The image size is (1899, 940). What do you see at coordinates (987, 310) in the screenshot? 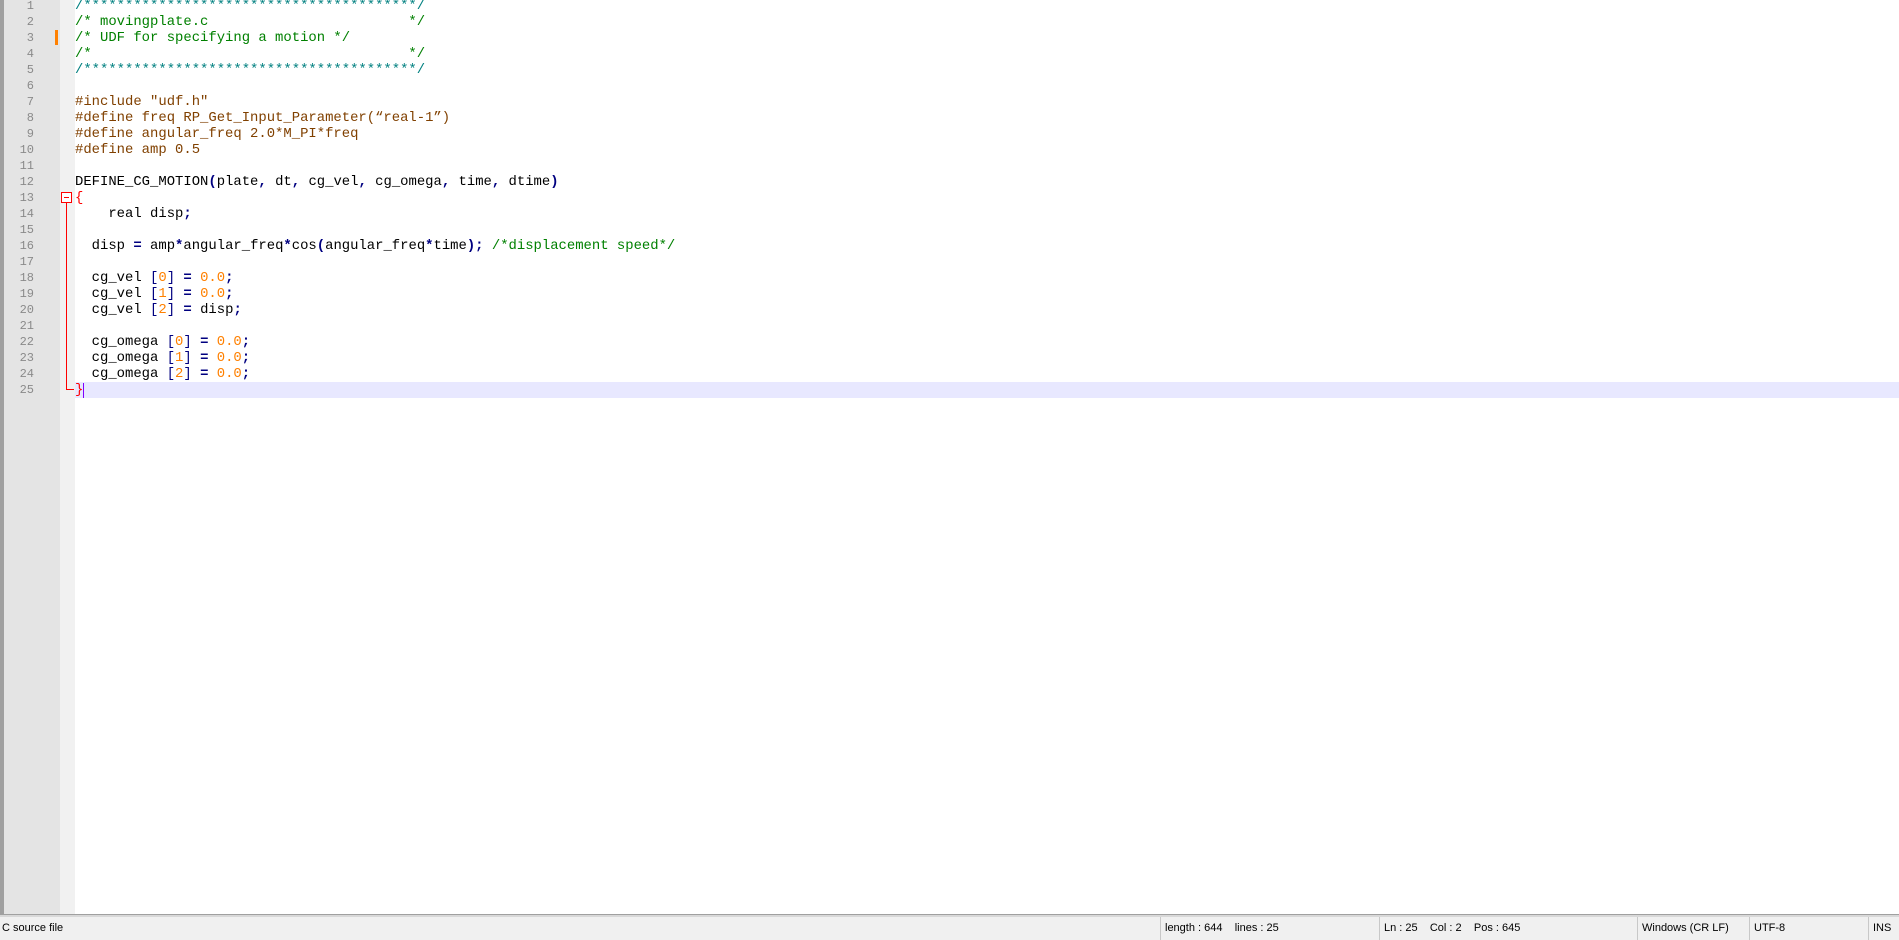
I see `code-line: cg_vel [2] = disp;` at bounding box center [987, 310].